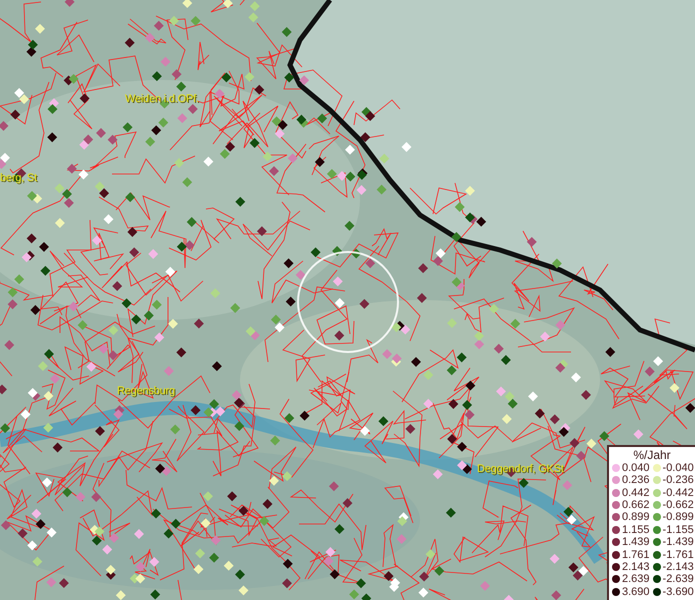  Describe the element at coordinates (636, 554) in the screenshot. I see `legend-label: 1.761` at that location.